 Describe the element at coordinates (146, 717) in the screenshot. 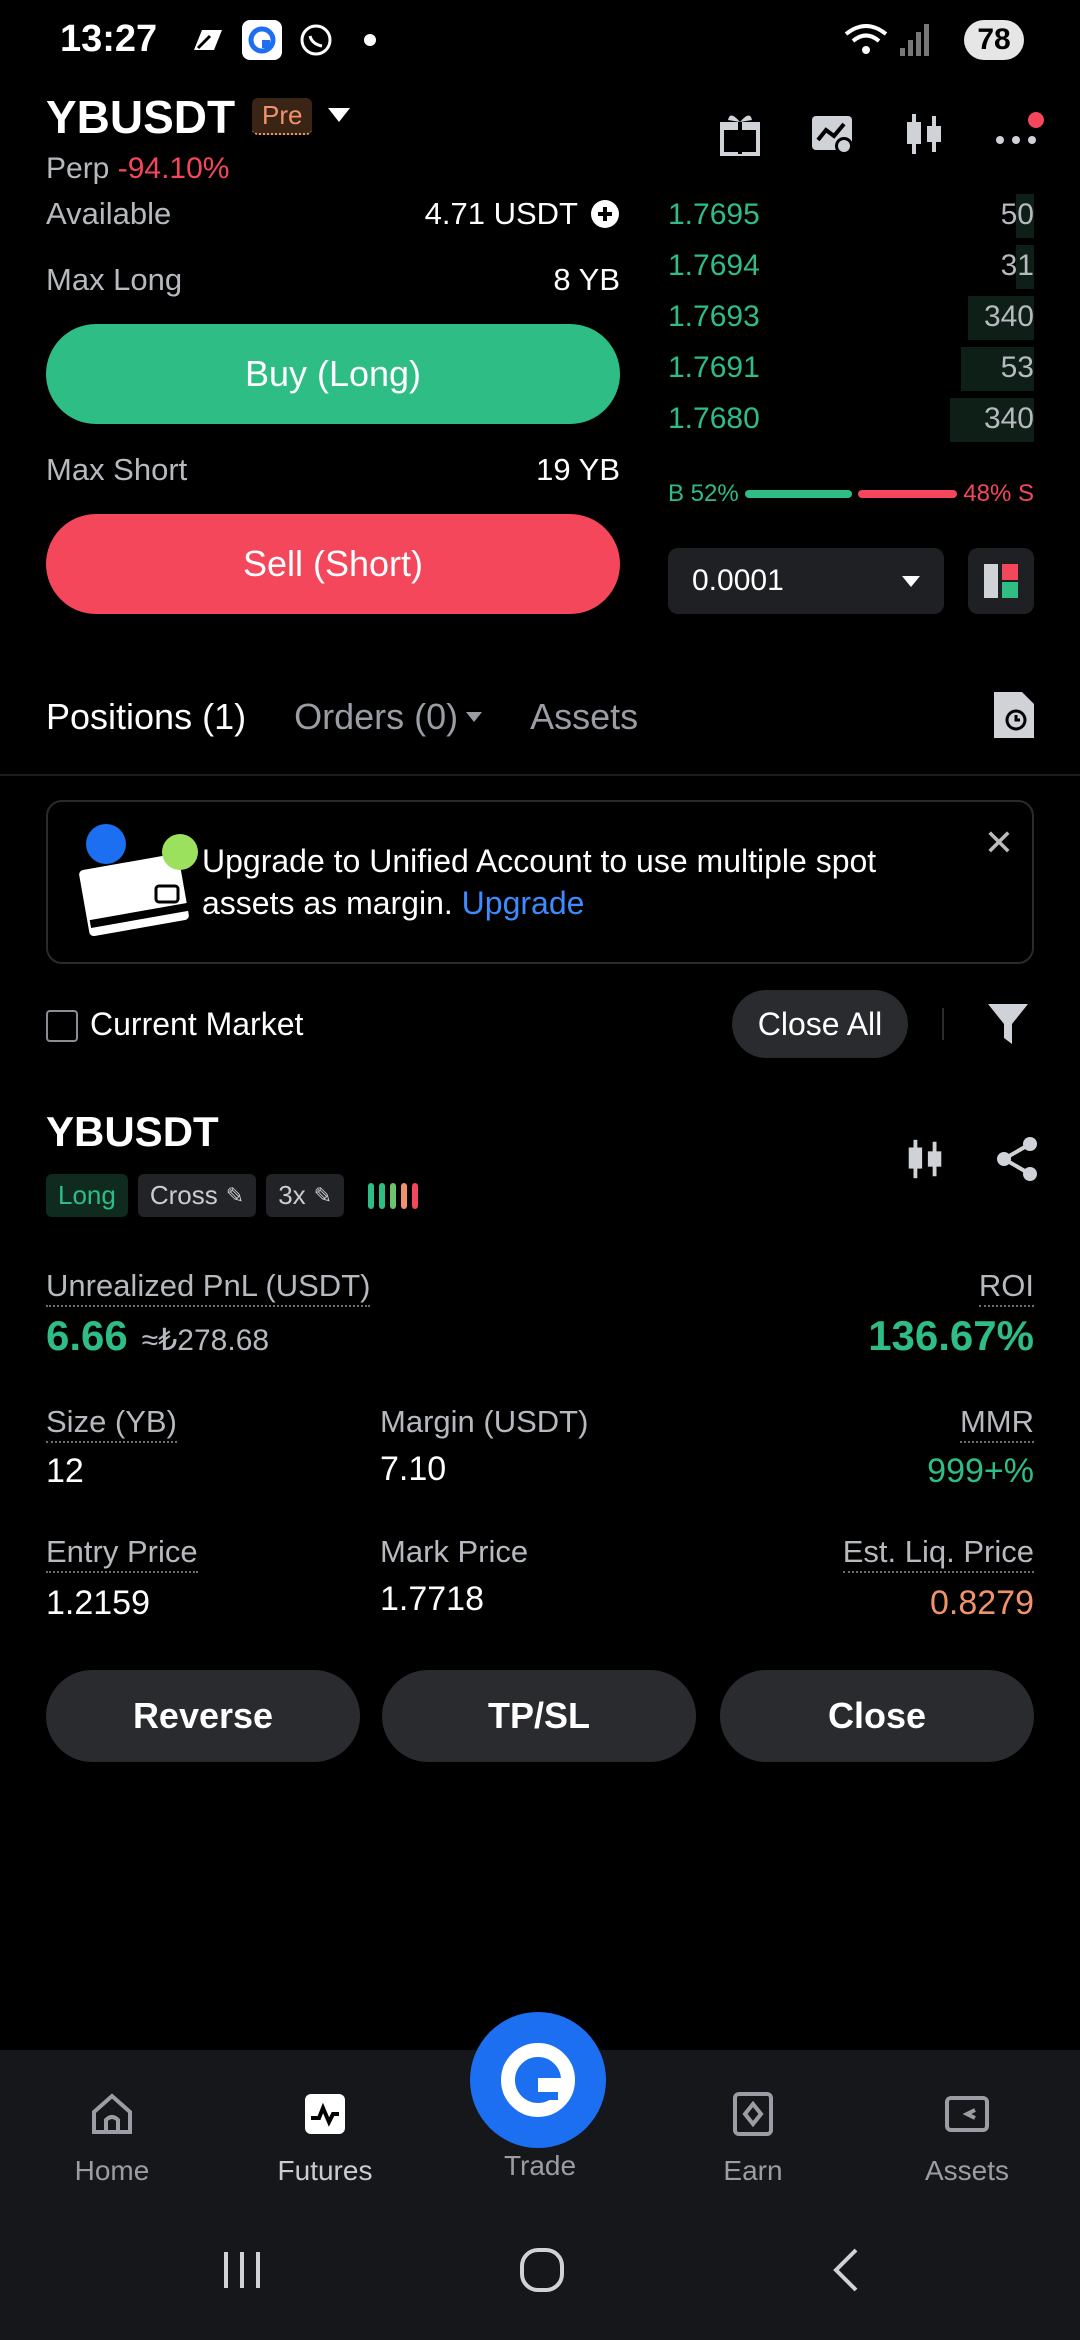

I see `tab-positions: Positions (1)` at that location.